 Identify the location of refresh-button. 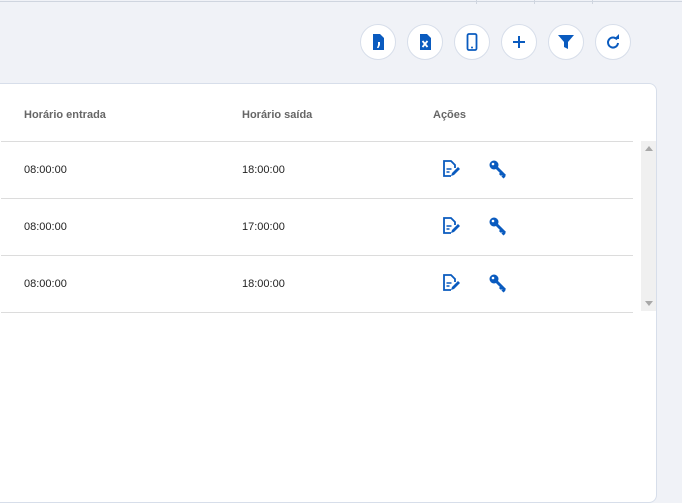
(613, 42).